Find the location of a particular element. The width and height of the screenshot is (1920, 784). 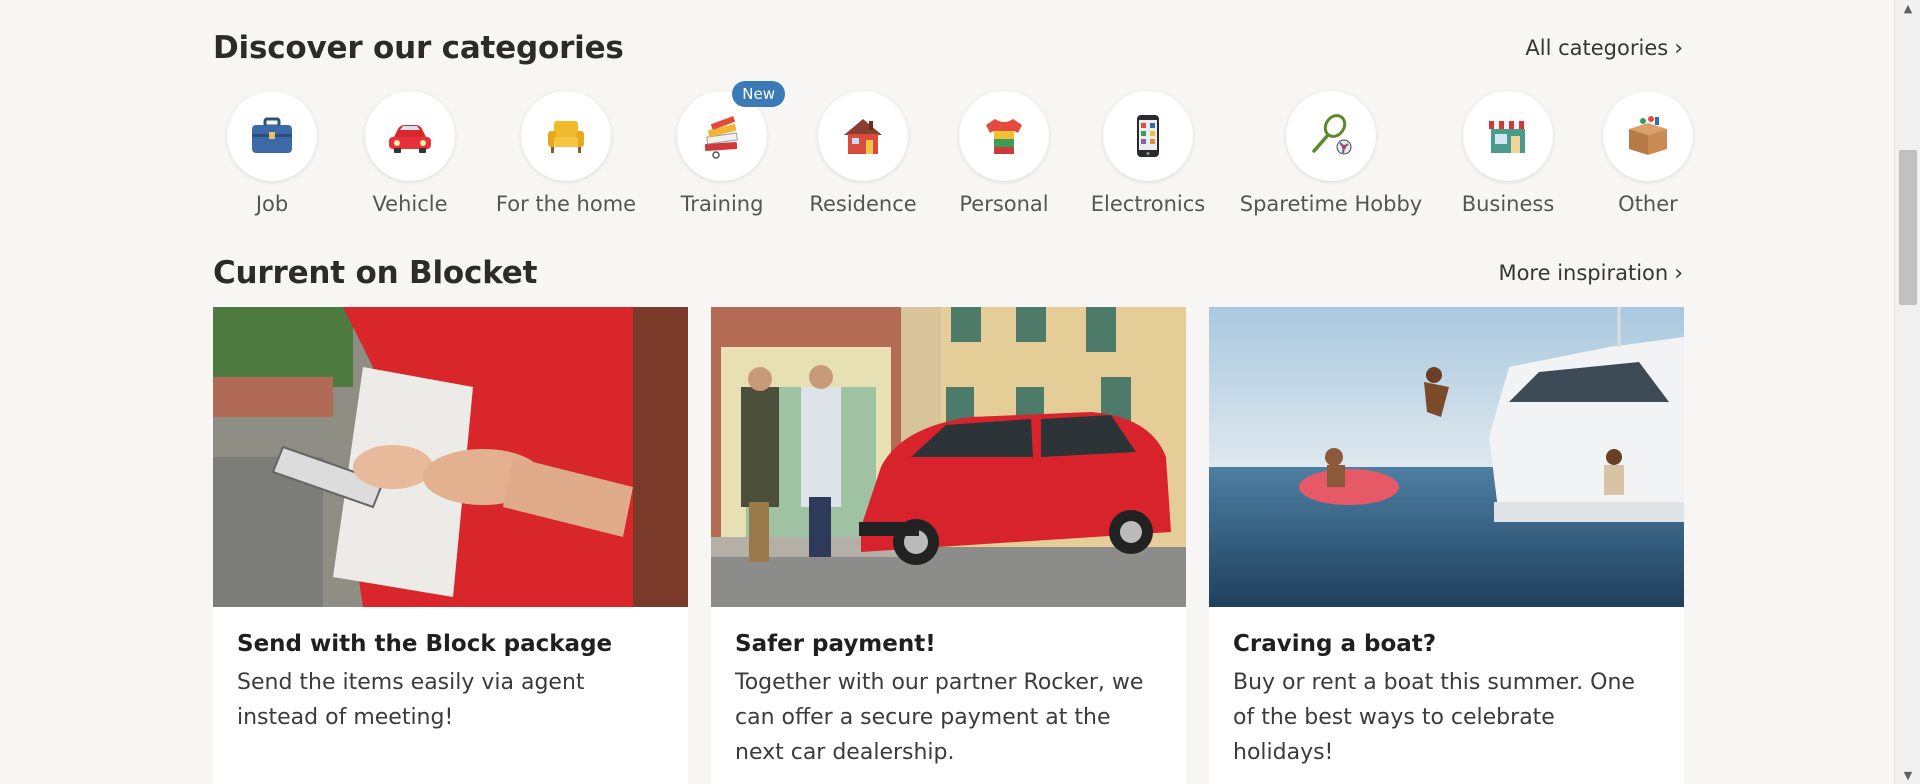

briefcase-icon is located at coordinates (272, 135).